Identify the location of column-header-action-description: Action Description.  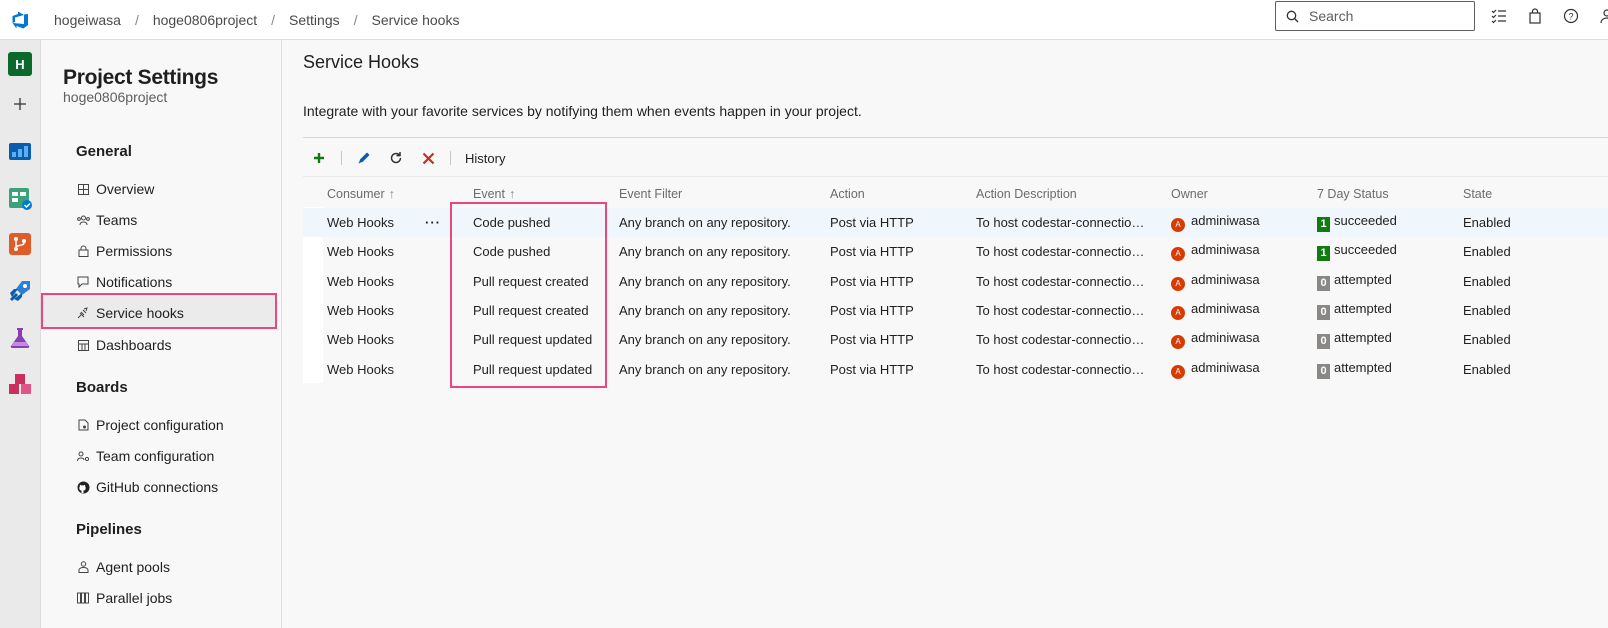
(1049, 194).